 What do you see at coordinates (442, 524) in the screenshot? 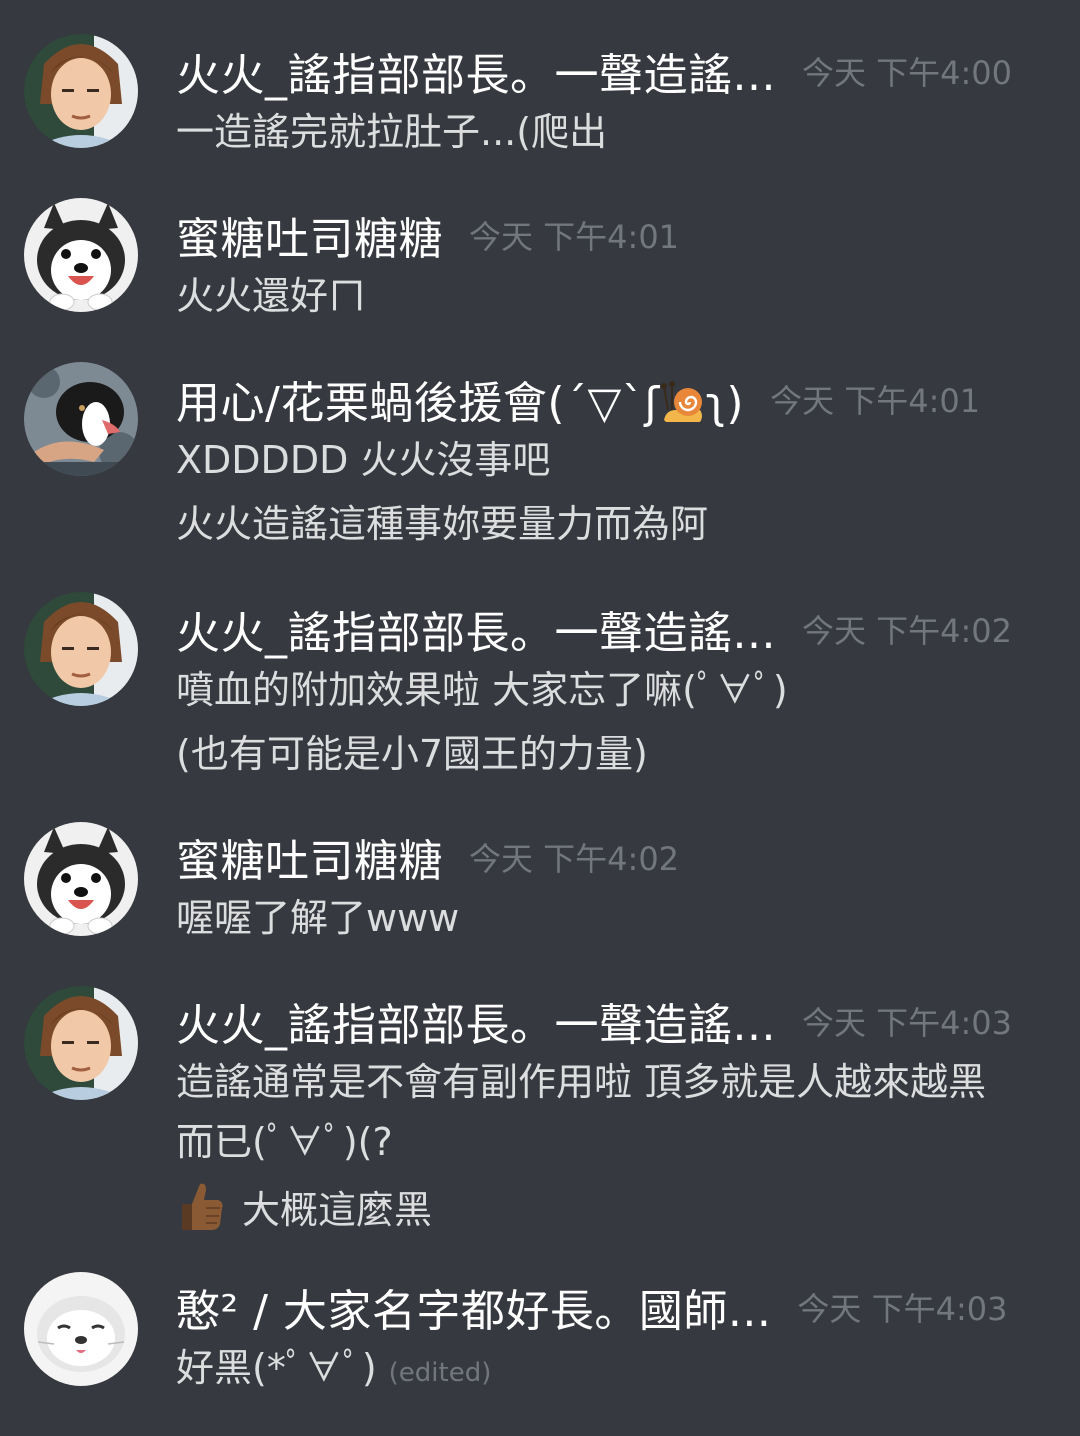
I see `message-text: 火火造謠這種事妳要量力而為阿` at bounding box center [442, 524].